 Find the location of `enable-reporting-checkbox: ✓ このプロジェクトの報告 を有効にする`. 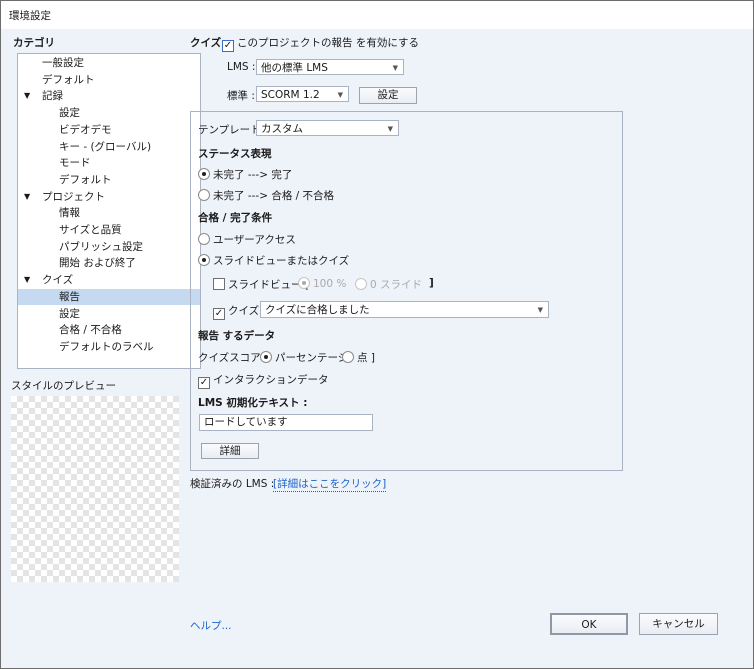

enable-reporting-checkbox: ✓ このプロジェクトの報告 を有効にする is located at coordinates (320, 43).